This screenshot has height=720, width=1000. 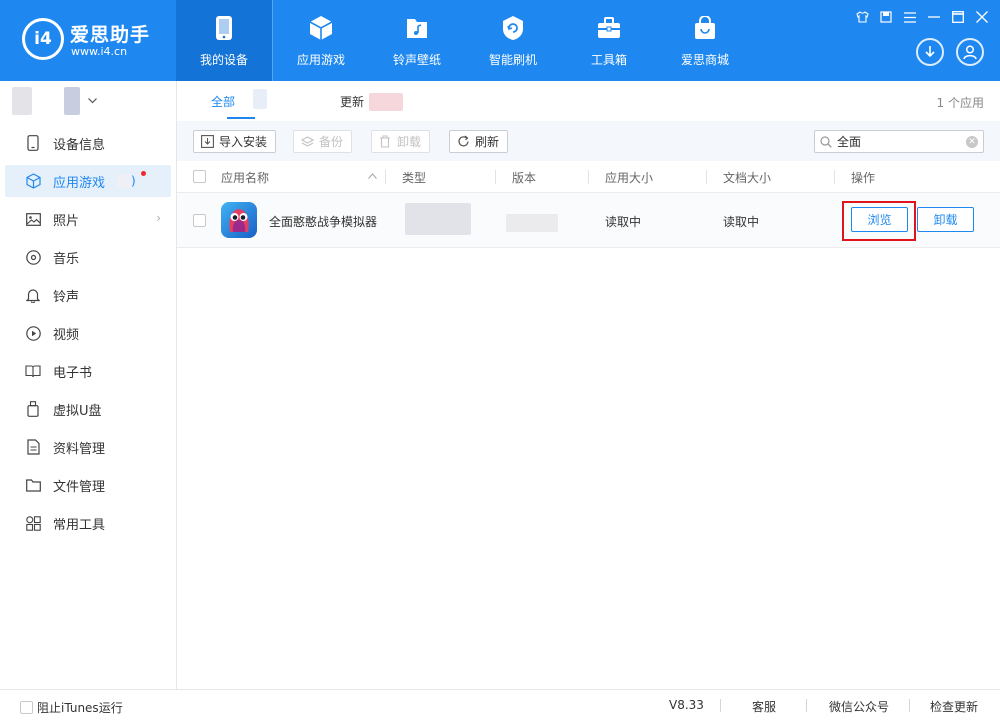 What do you see at coordinates (608, 60) in the screenshot?
I see `nav-label: 工具箱` at bounding box center [608, 60].